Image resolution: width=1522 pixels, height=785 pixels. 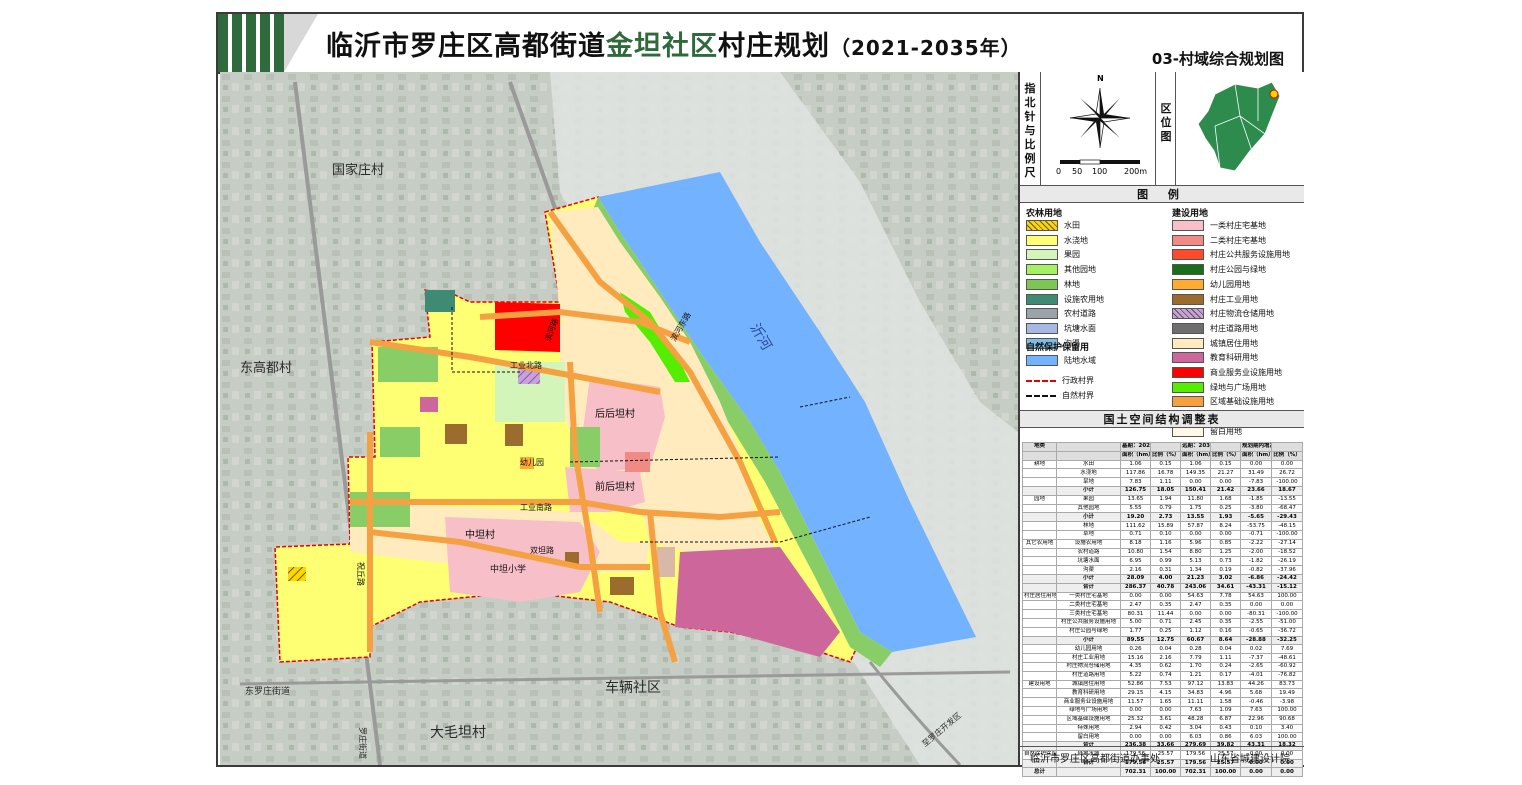 I want to click on legend-label: 水浇地, so click(x=1076, y=240).